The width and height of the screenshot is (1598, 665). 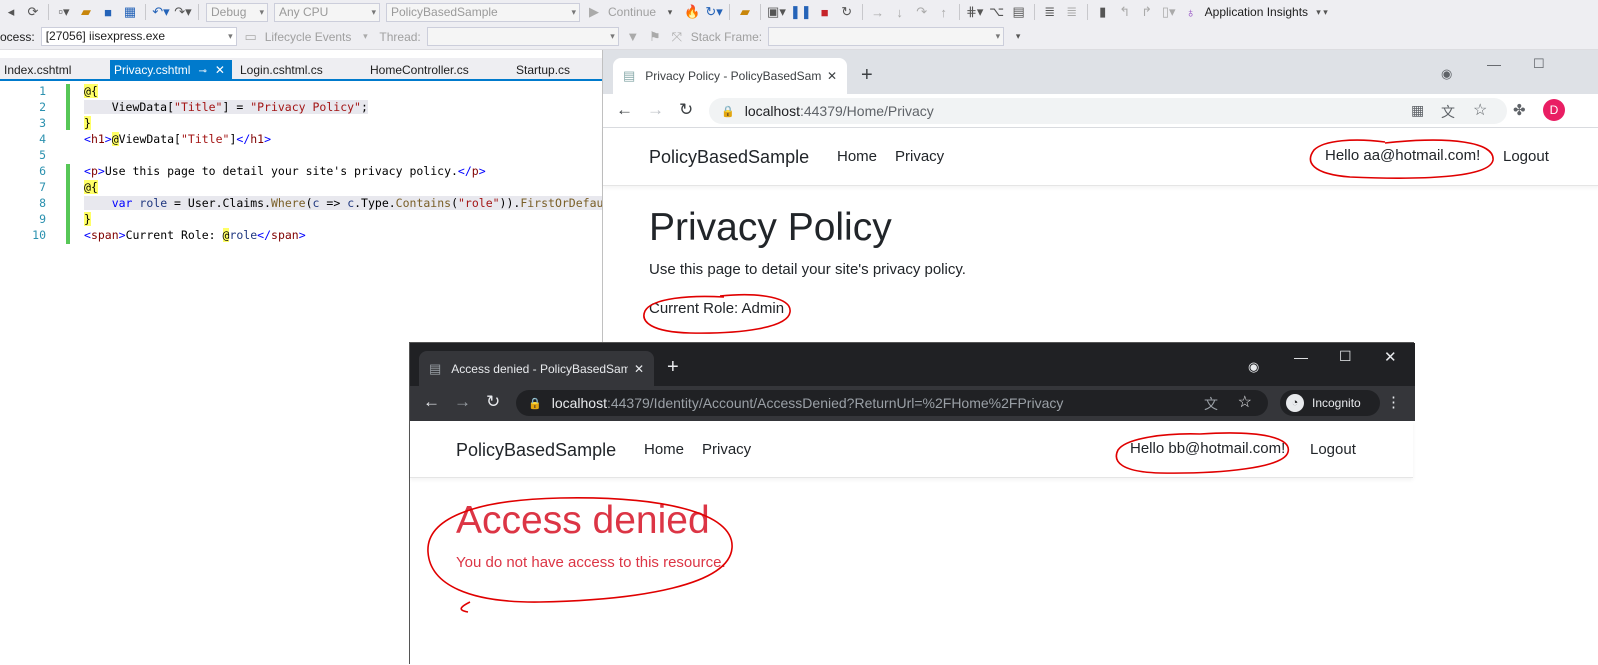 I want to click on annotation-circle-denied-user, so click(x=1202, y=453).